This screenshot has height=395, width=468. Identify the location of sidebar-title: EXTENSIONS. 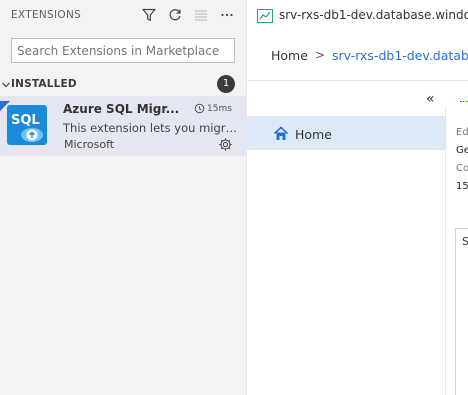
(46, 15).